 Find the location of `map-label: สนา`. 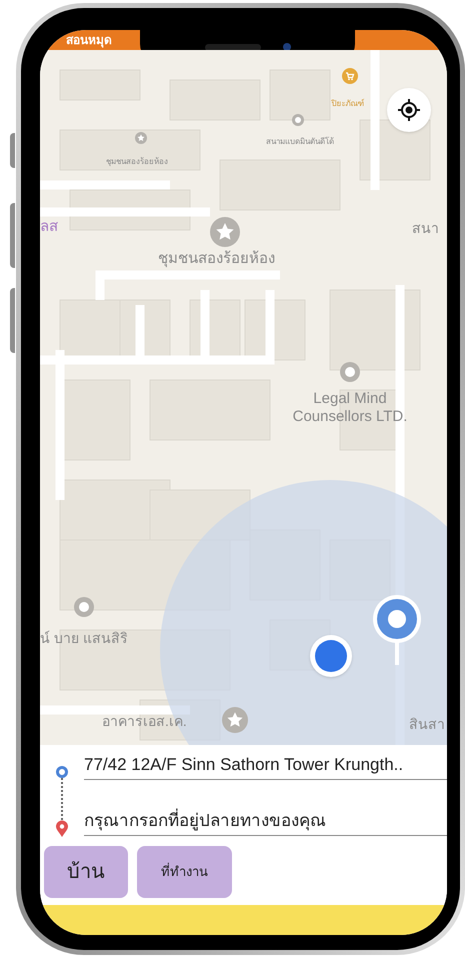

map-label: สนา is located at coordinates (425, 228).